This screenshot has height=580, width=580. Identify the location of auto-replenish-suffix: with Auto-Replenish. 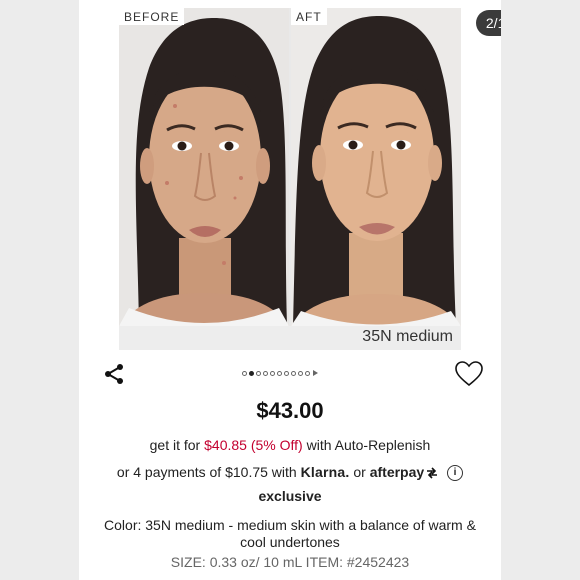
(368, 445).